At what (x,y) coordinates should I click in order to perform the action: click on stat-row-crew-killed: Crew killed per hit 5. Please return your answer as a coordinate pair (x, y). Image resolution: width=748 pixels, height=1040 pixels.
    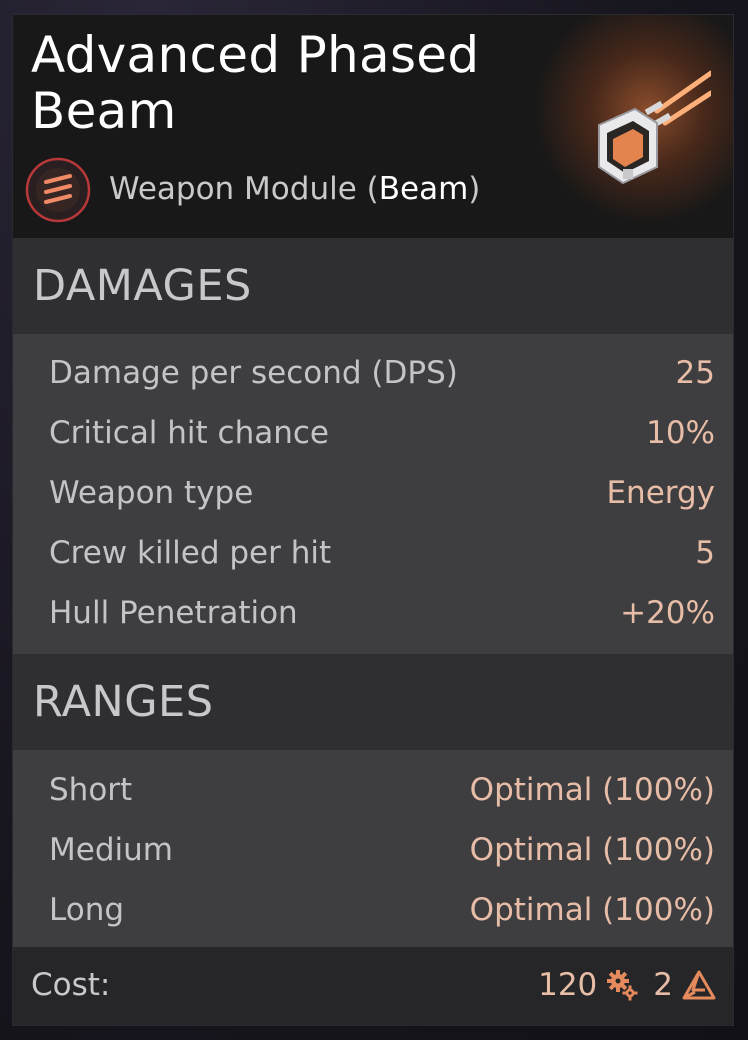
    Looking at the image, I should click on (373, 554).